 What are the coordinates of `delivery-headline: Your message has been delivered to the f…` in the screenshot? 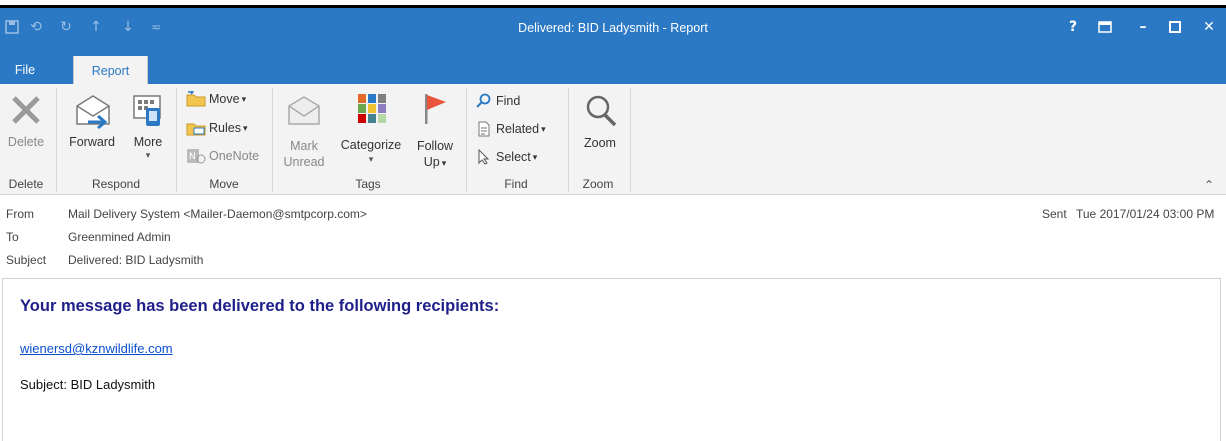 It's located at (260, 306).